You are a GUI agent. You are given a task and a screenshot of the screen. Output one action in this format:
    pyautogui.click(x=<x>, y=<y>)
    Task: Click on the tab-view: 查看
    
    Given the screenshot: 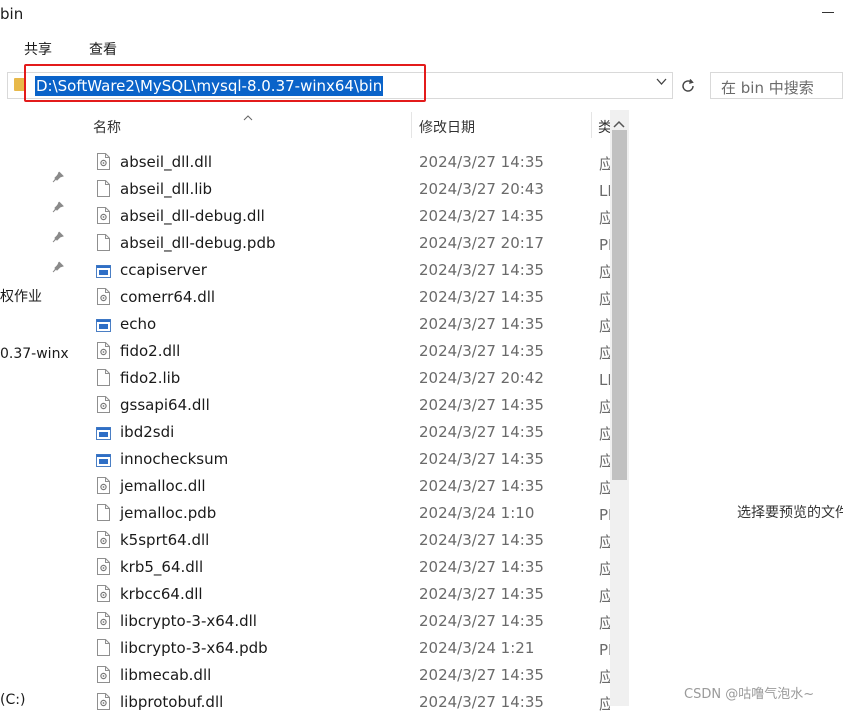 What is the action you would take?
    pyautogui.click(x=103, y=49)
    